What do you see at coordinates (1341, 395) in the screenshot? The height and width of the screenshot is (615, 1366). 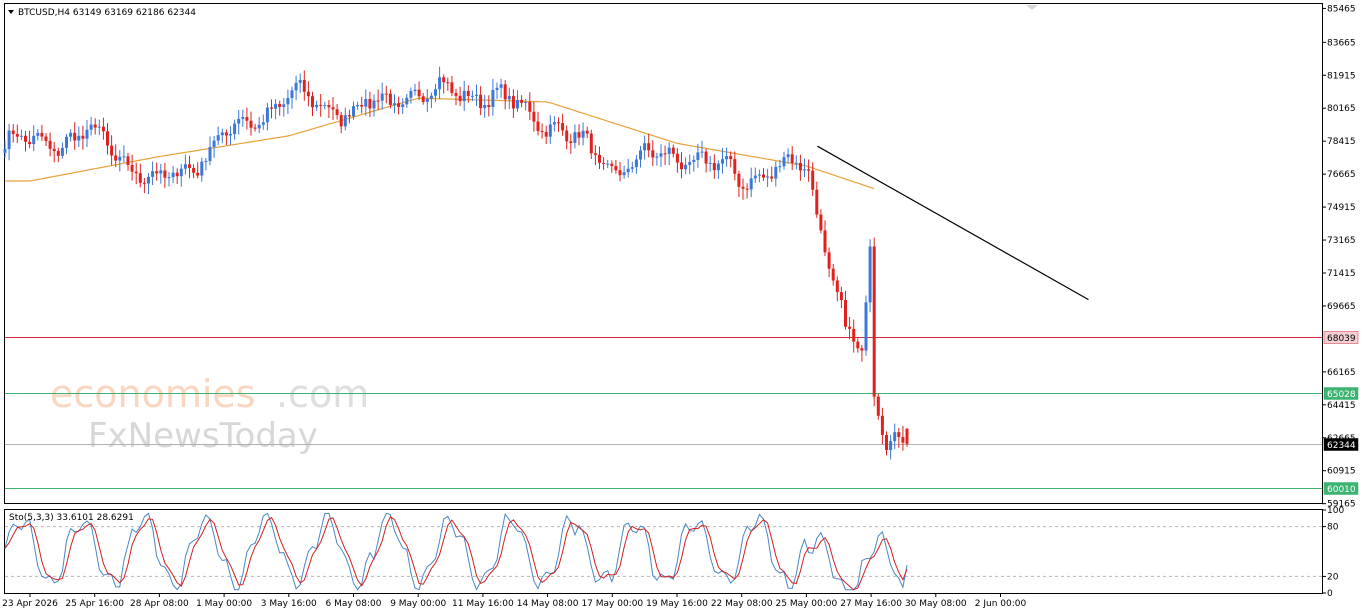 I see `level-tag-text: 65028` at bounding box center [1341, 395].